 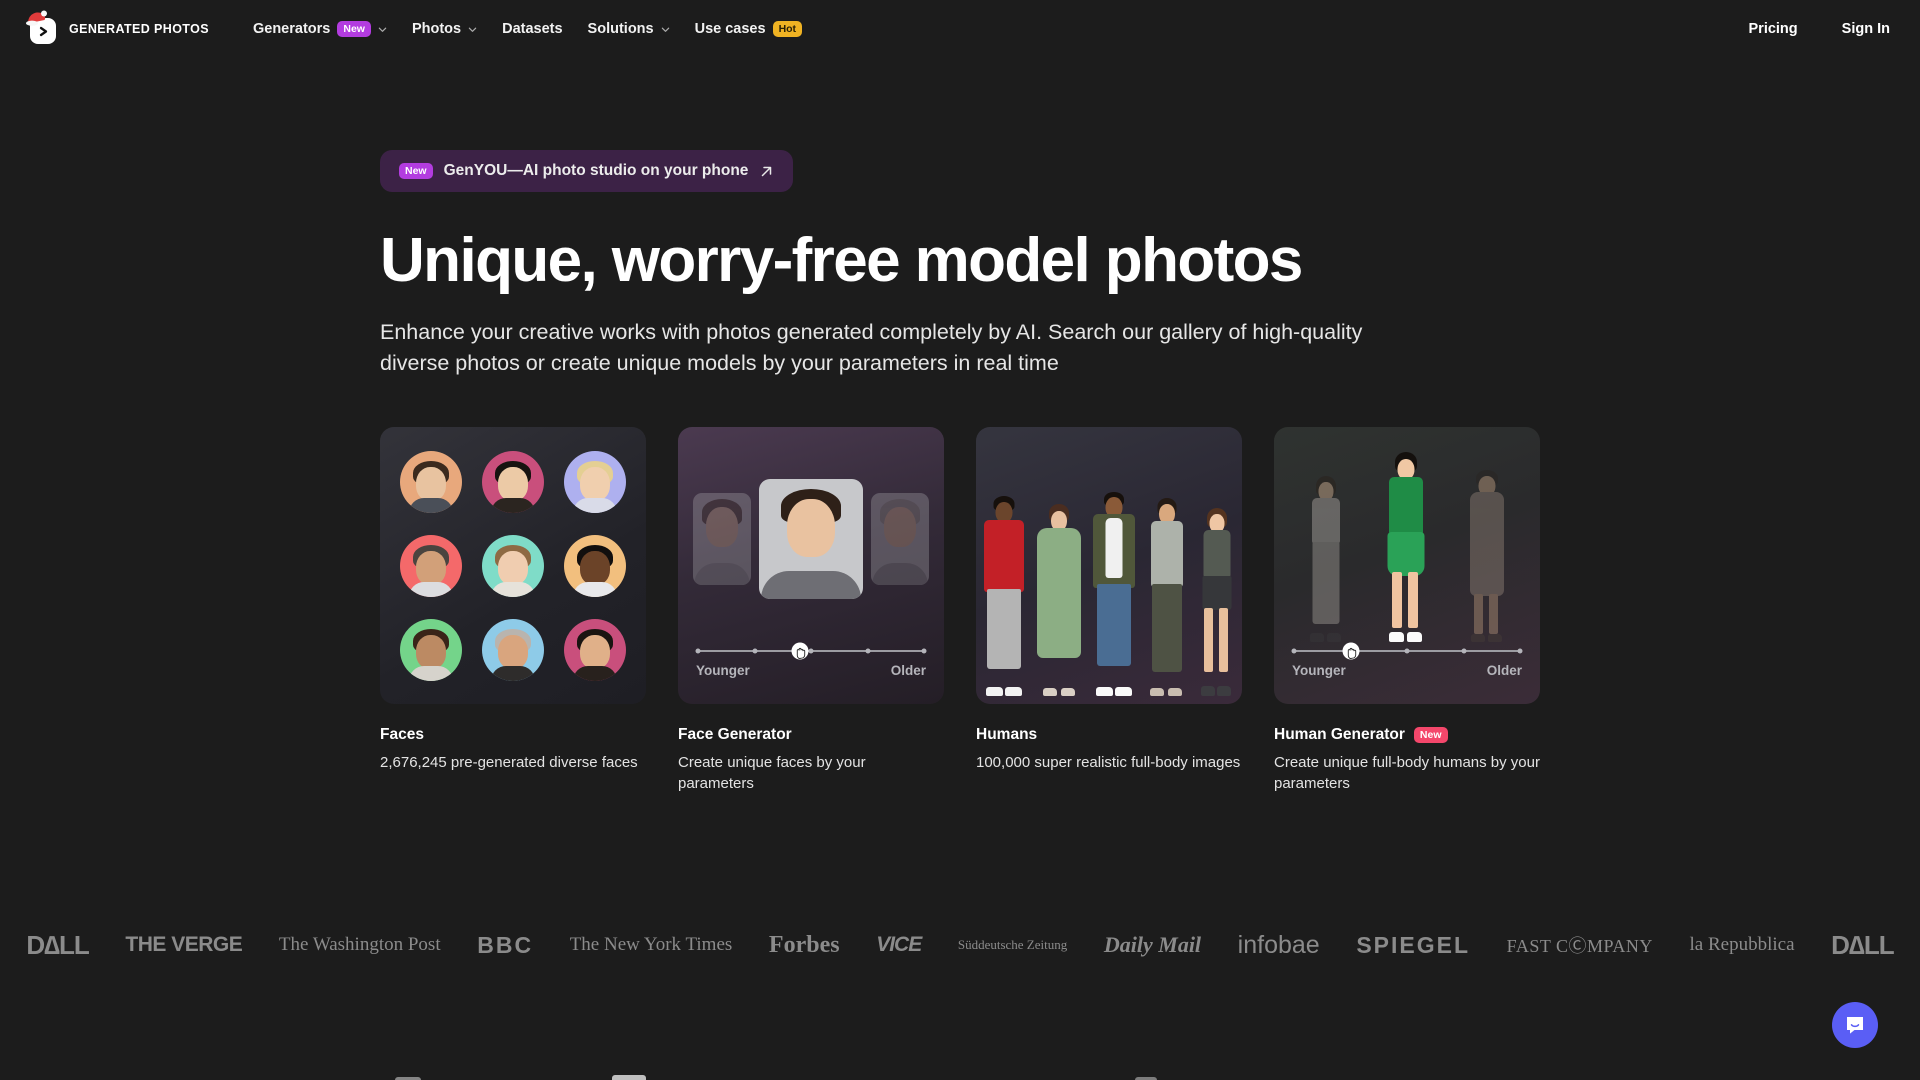 What do you see at coordinates (1406, 547) in the screenshot?
I see `human-carousel-active` at bounding box center [1406, 547].